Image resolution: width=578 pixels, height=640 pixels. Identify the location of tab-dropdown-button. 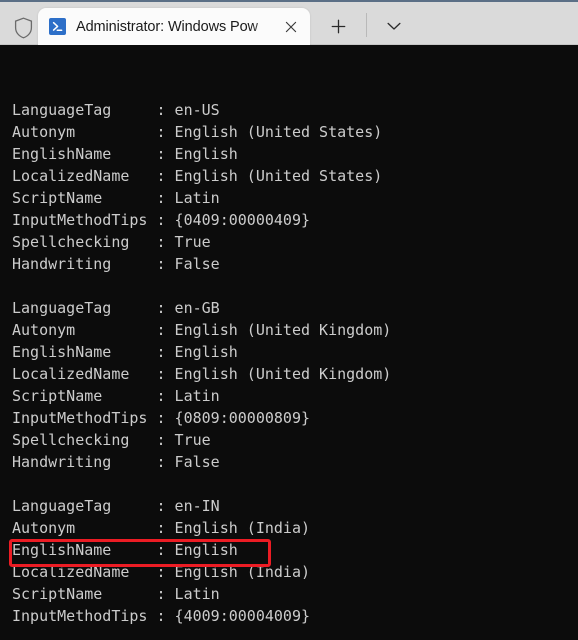
(394, 26).